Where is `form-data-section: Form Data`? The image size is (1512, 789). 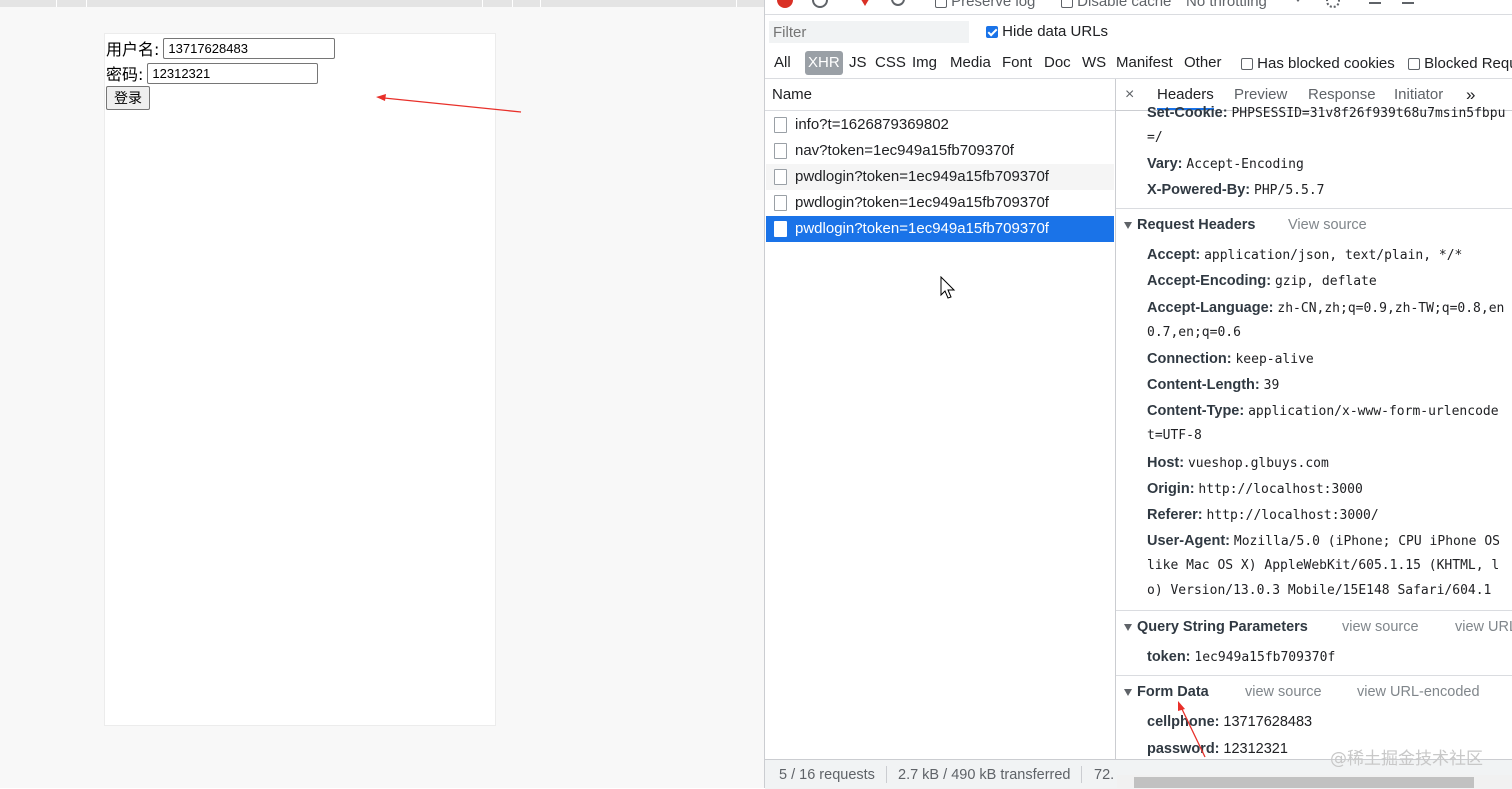
form-data-section: Form Data is located at coordinates (1166, 692).